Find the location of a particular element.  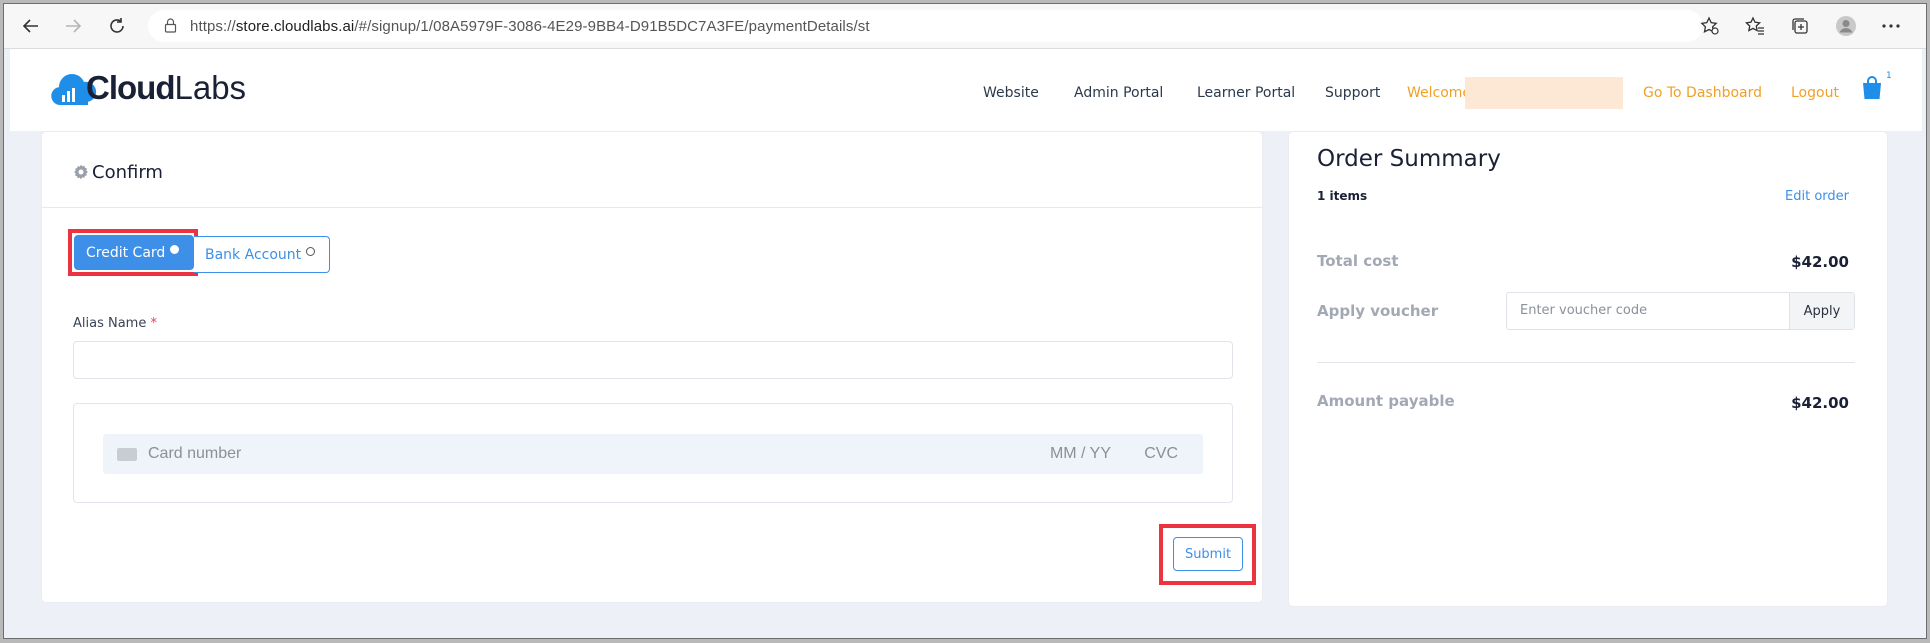

nav-welcome: Welcome is located at coordinates (1439, 93).